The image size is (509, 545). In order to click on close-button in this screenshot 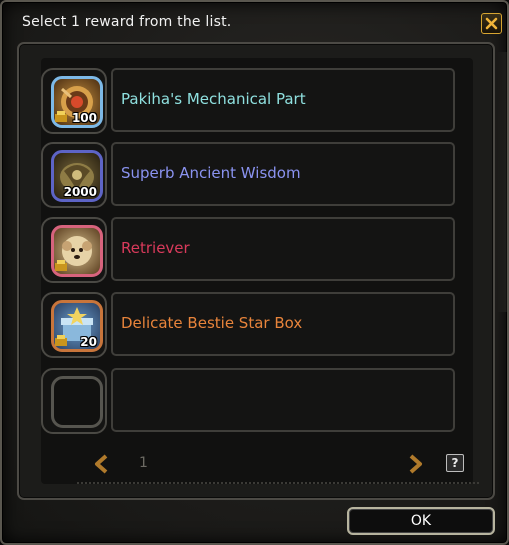, I will do `click(491, 23)`.